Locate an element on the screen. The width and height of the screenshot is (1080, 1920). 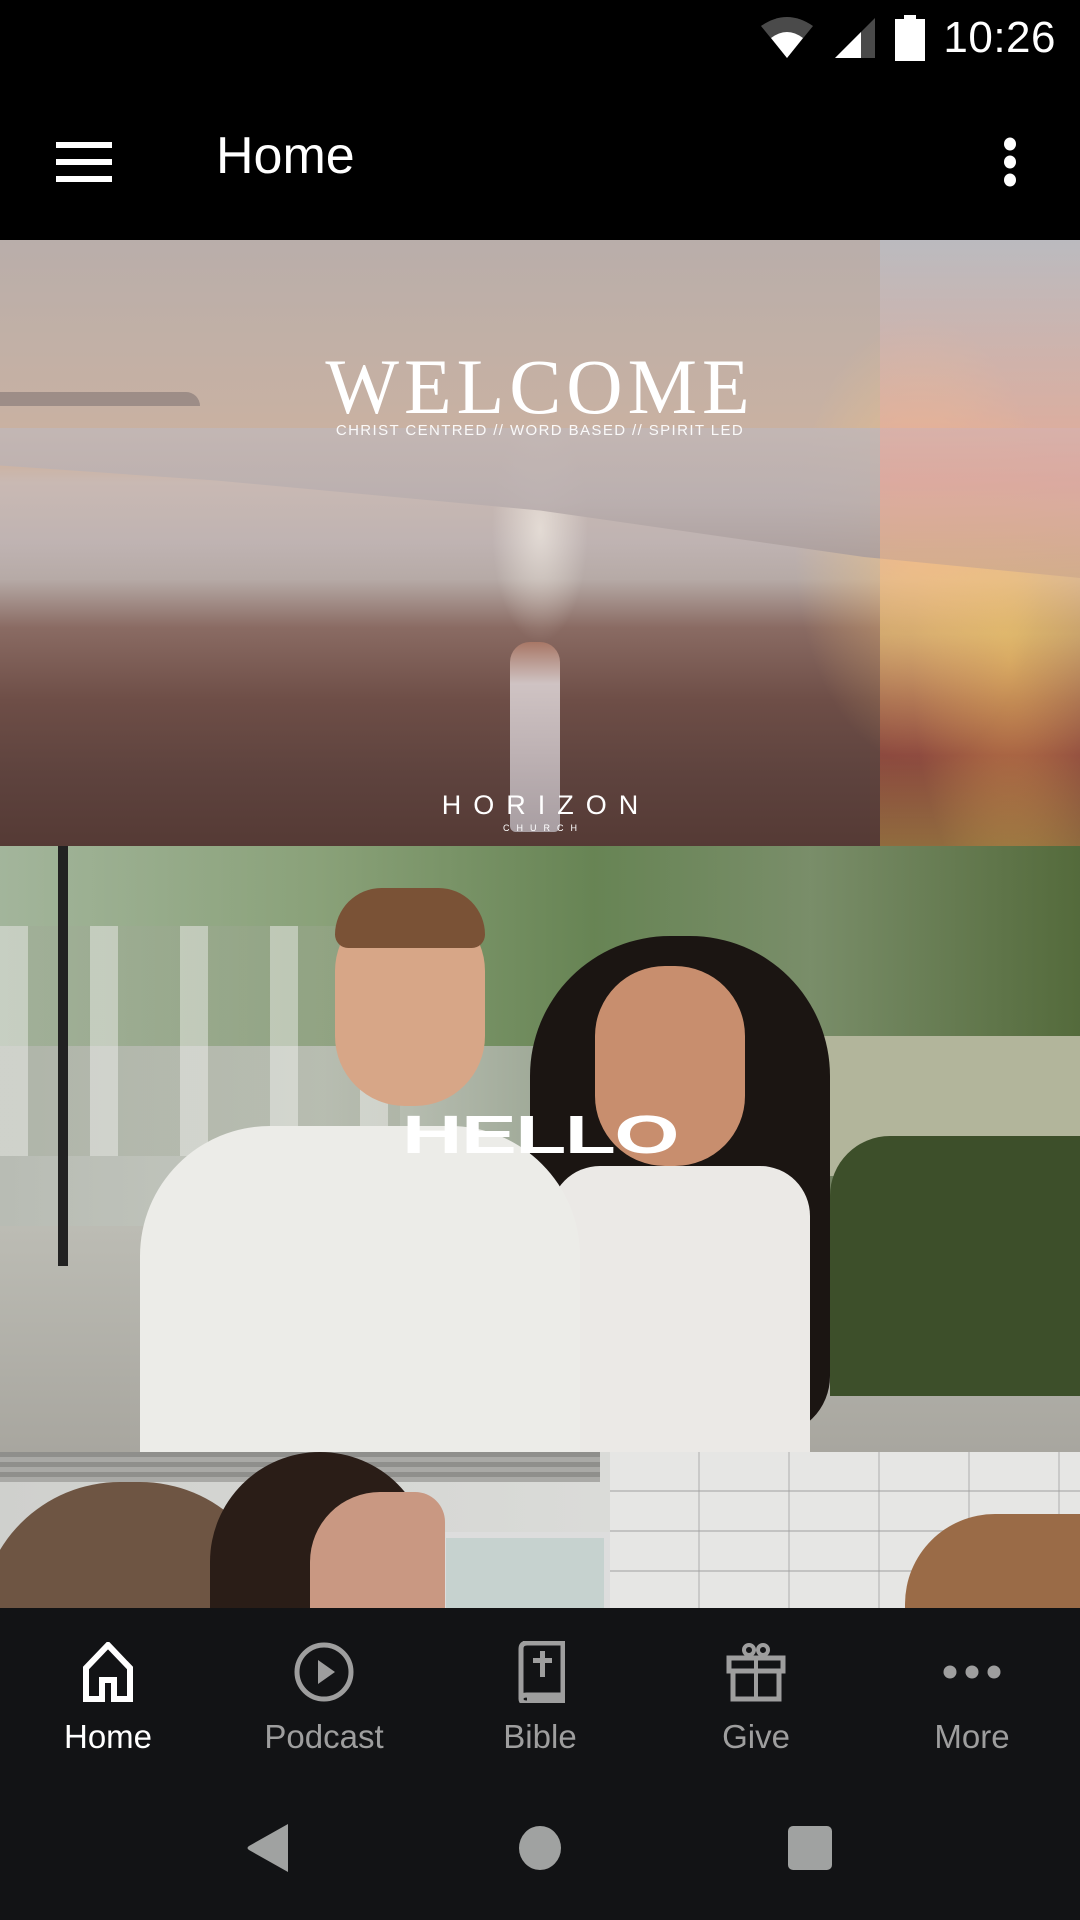
overflow-menu-button is located at coordinates (1010, 164).